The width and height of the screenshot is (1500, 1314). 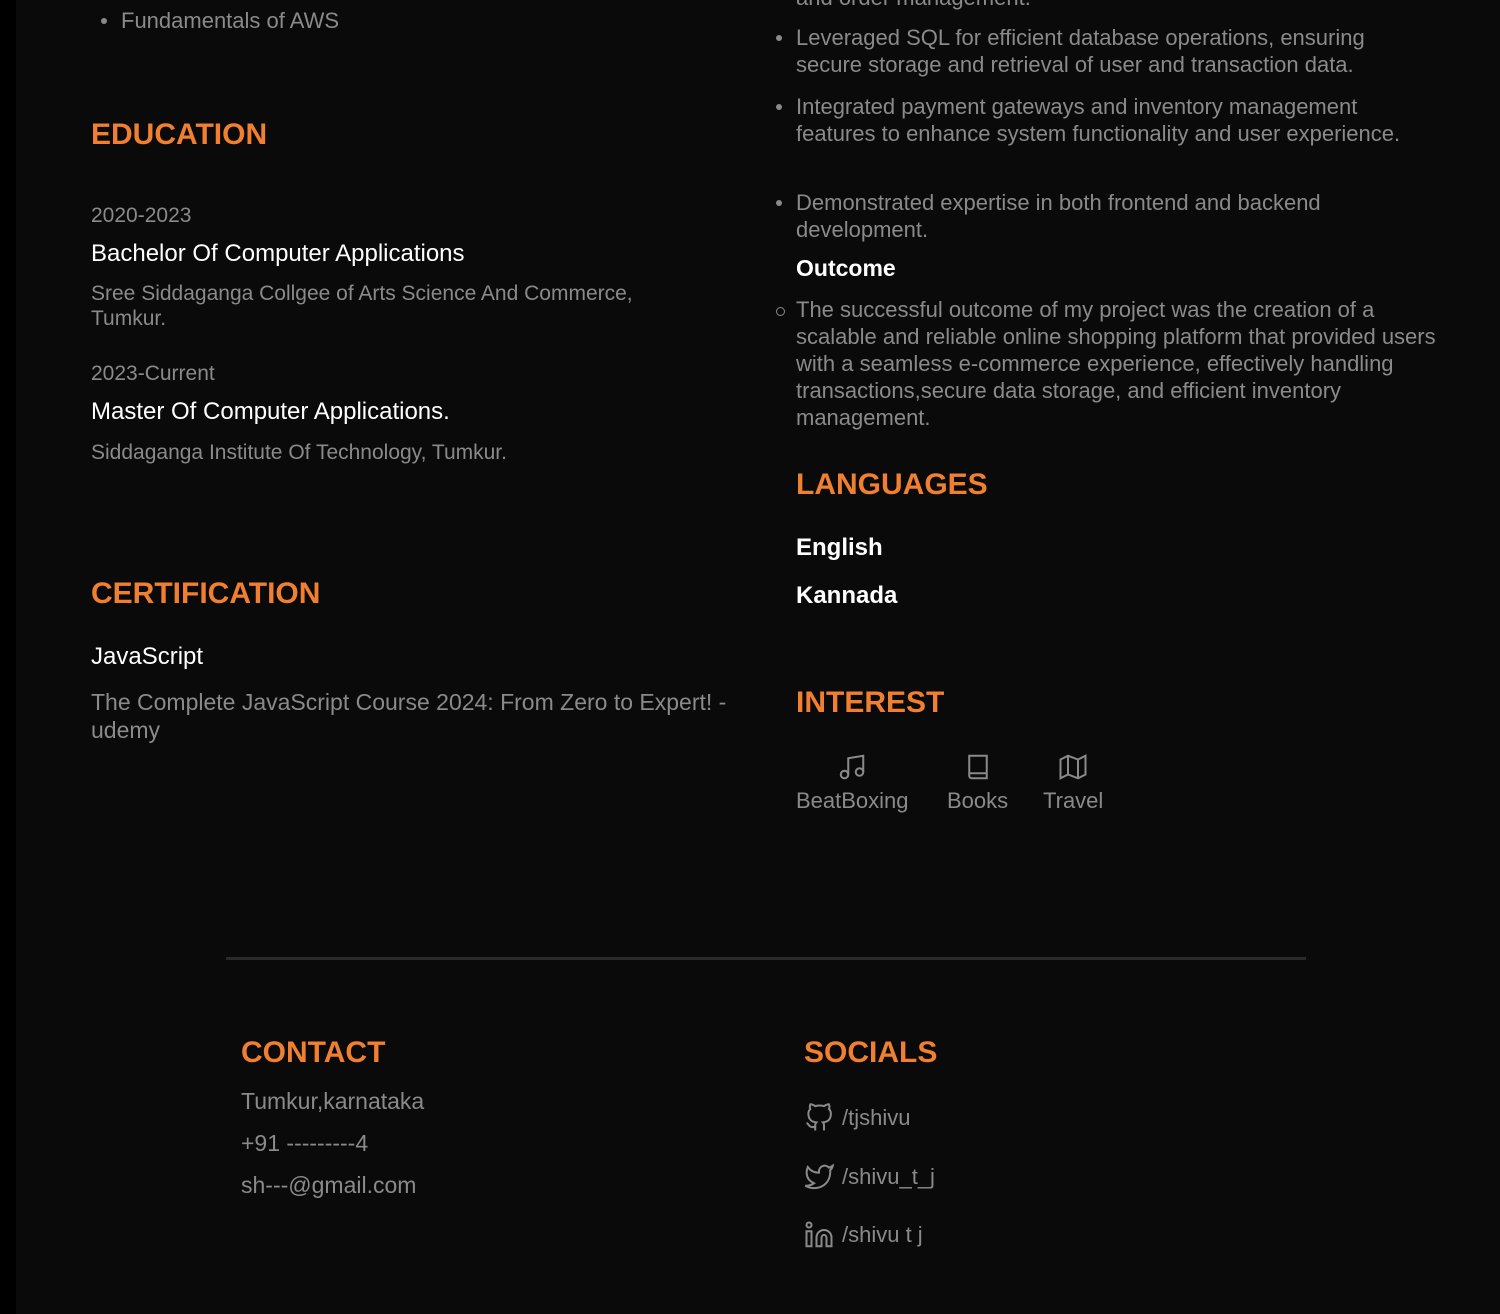 What do you see at coordinates (852, 783) in the screenshot?
I see `interest-item: BeatBoxing` at bounding box center [852, 783].